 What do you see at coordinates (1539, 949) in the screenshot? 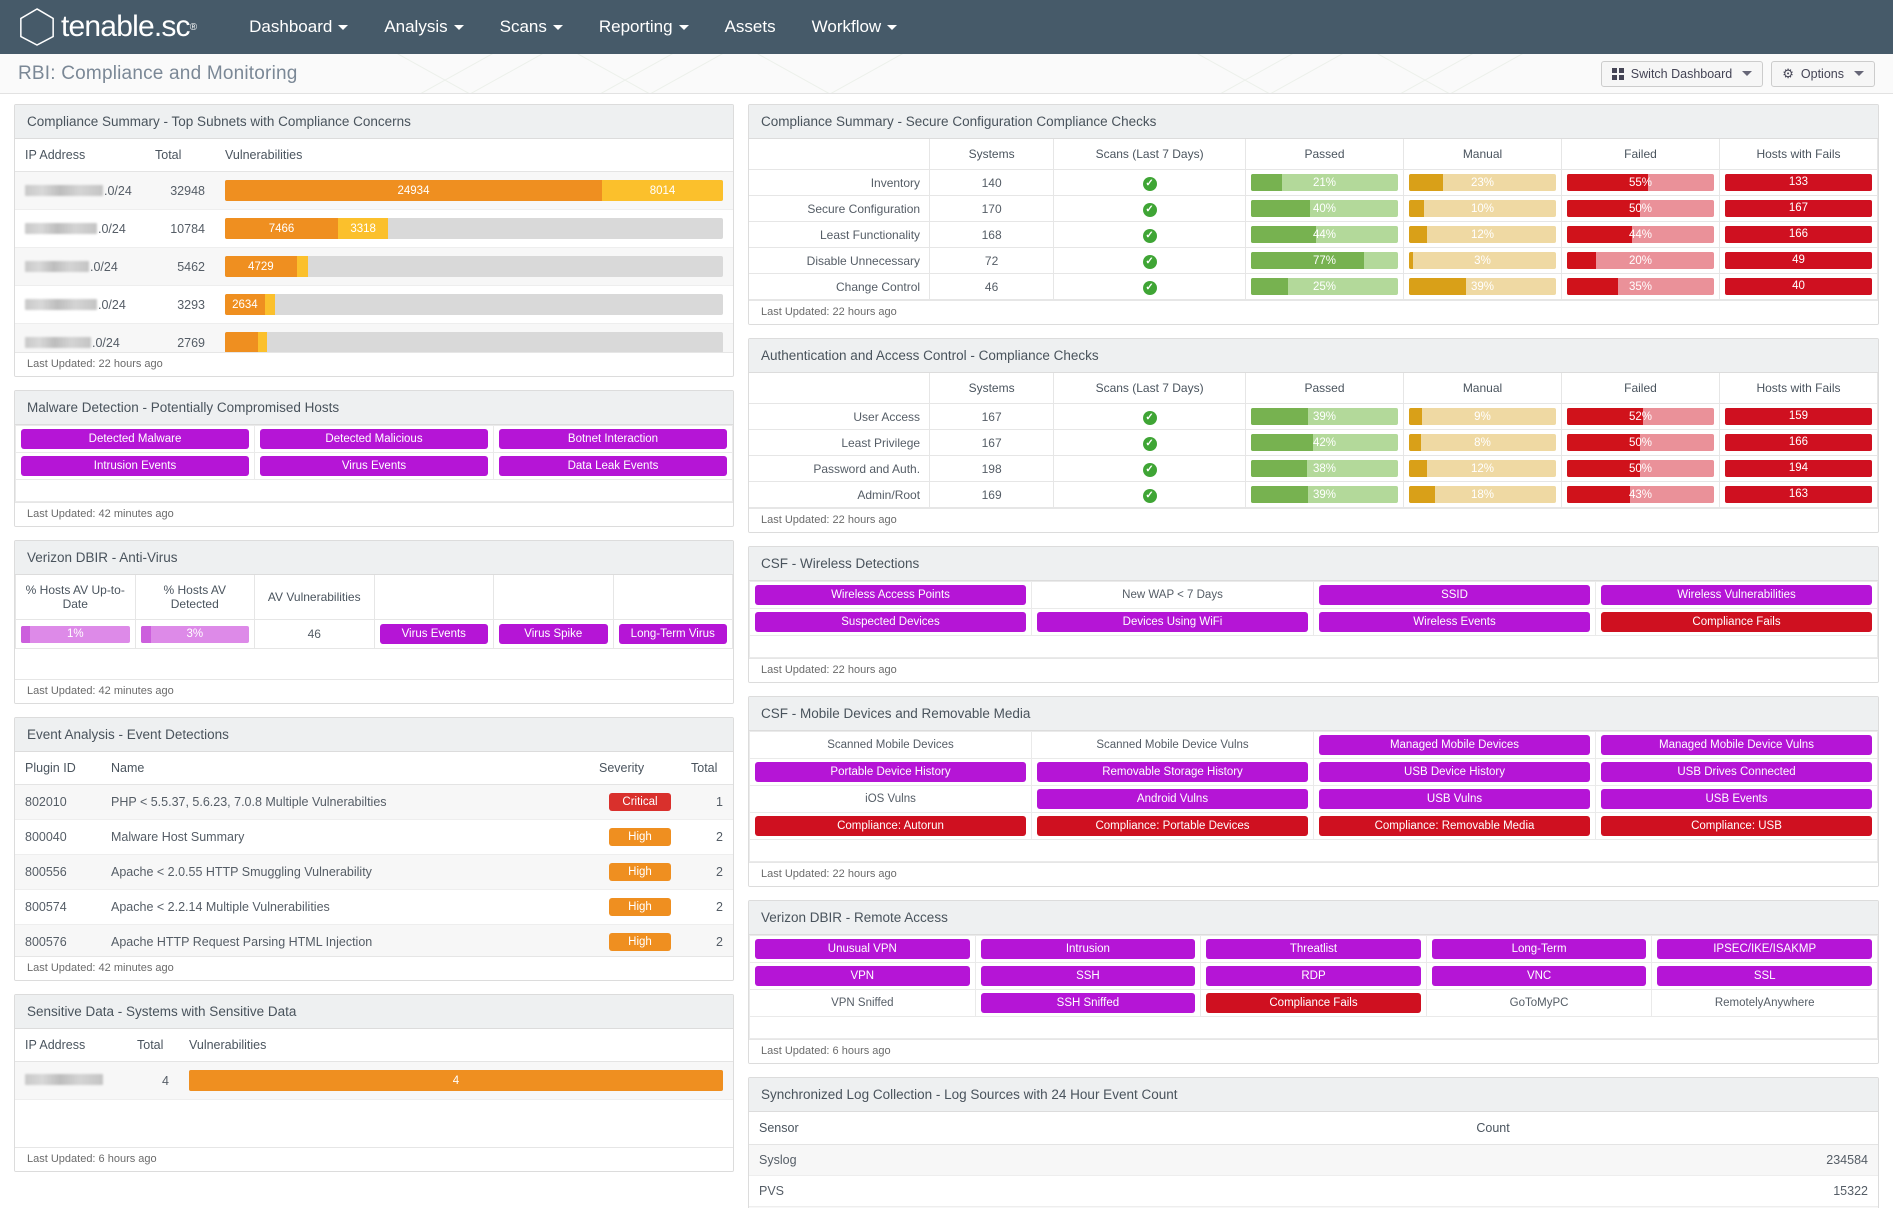
I see `chip-long-term: Long-Term` at bounding box center [1539, 949].